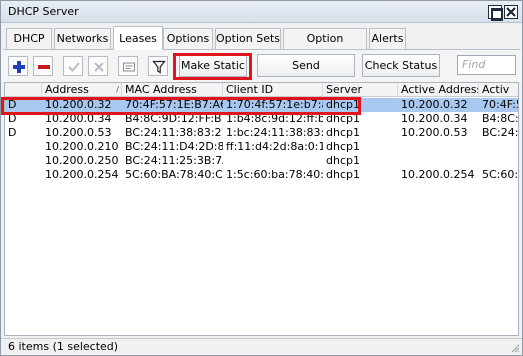 Image resolution: width=523 pixels, height=356 pixels. Describe the element at coordinates (23, 90) in the screenshot. I see `column-header-flags` at that location.